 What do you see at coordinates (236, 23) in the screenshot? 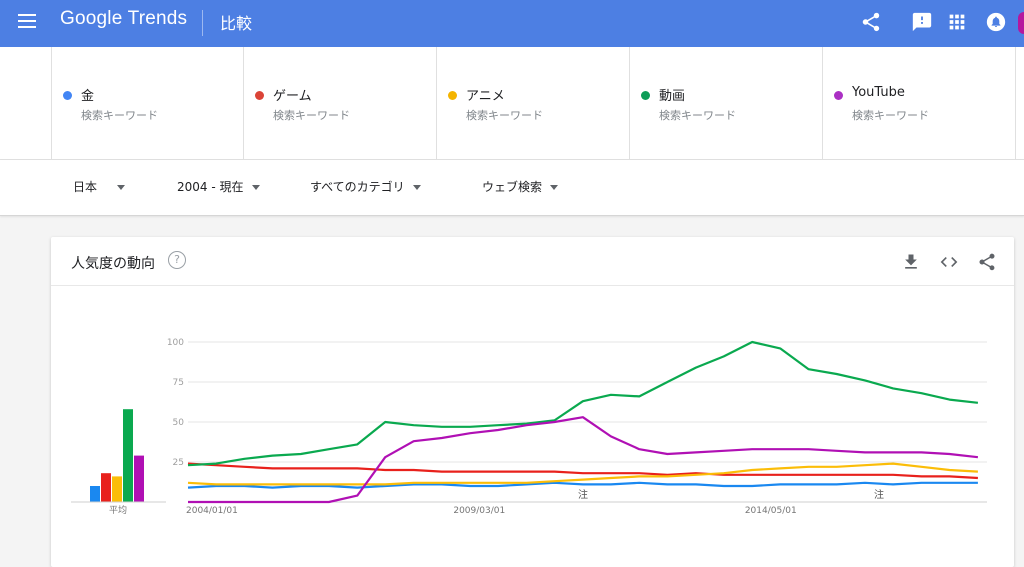
I see `page-title: 比較` at bounding box center [236, 23].